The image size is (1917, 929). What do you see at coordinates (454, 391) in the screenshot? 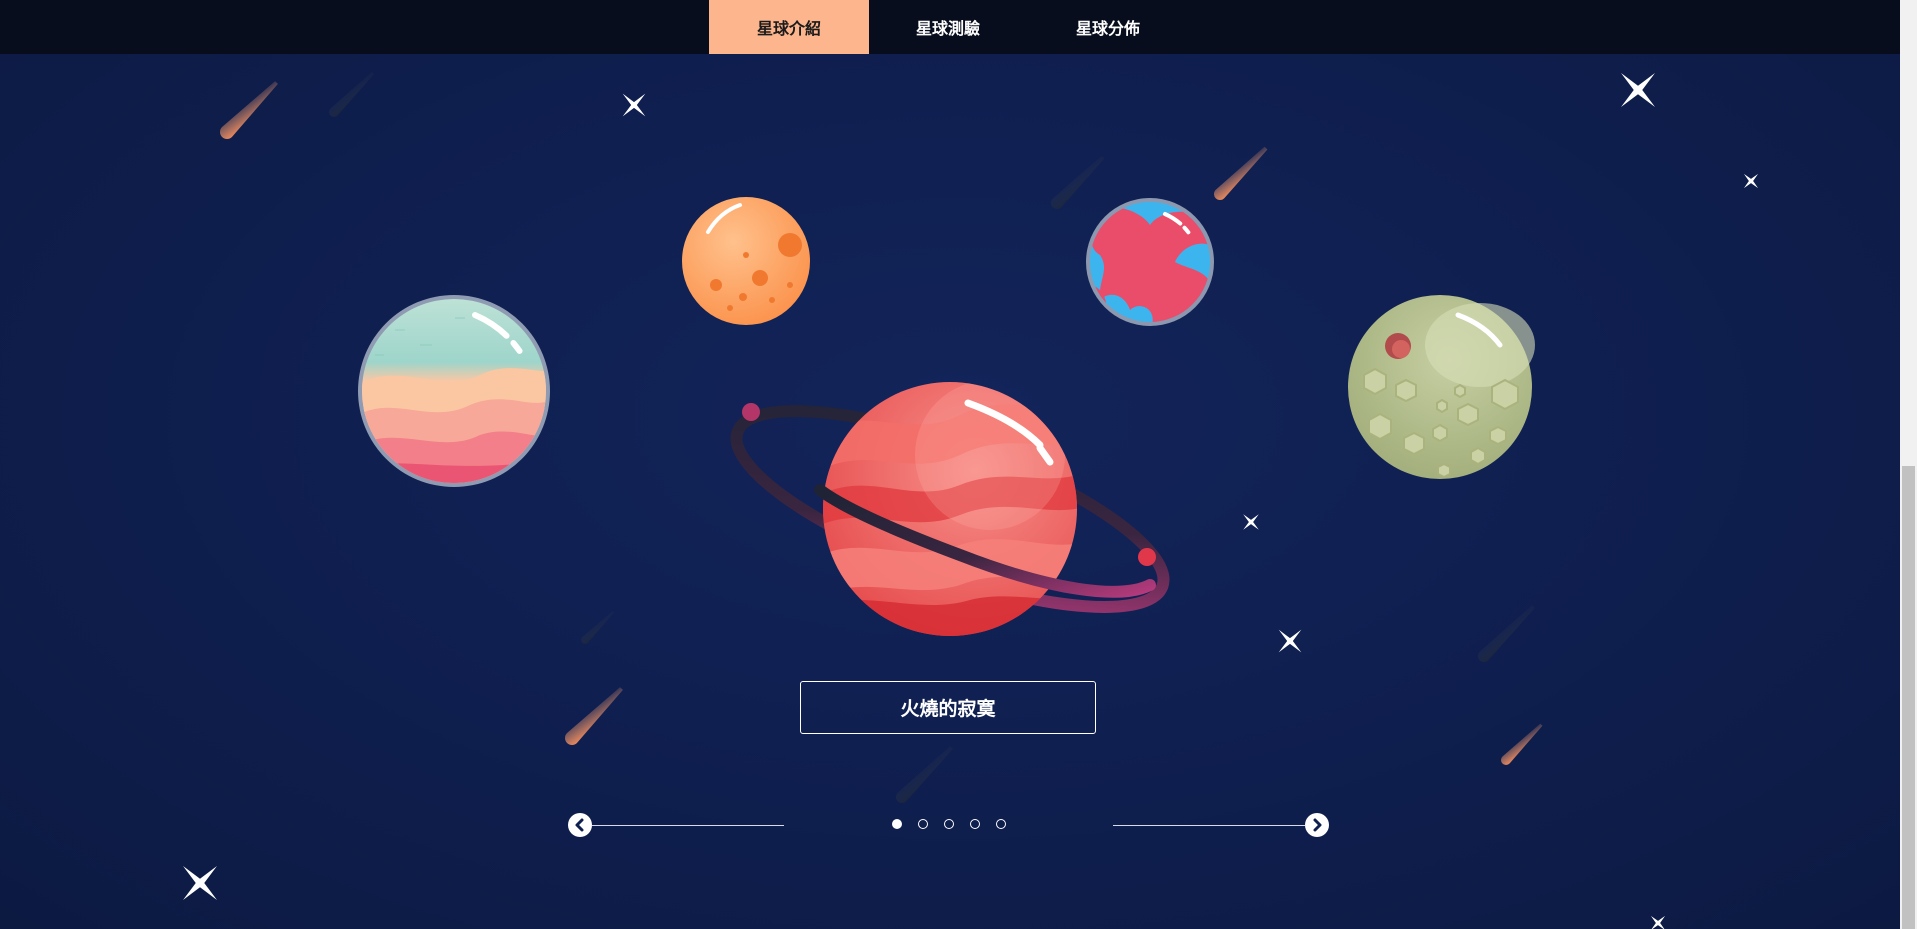
I see `planet-desert` at bounding box center [454, 391].